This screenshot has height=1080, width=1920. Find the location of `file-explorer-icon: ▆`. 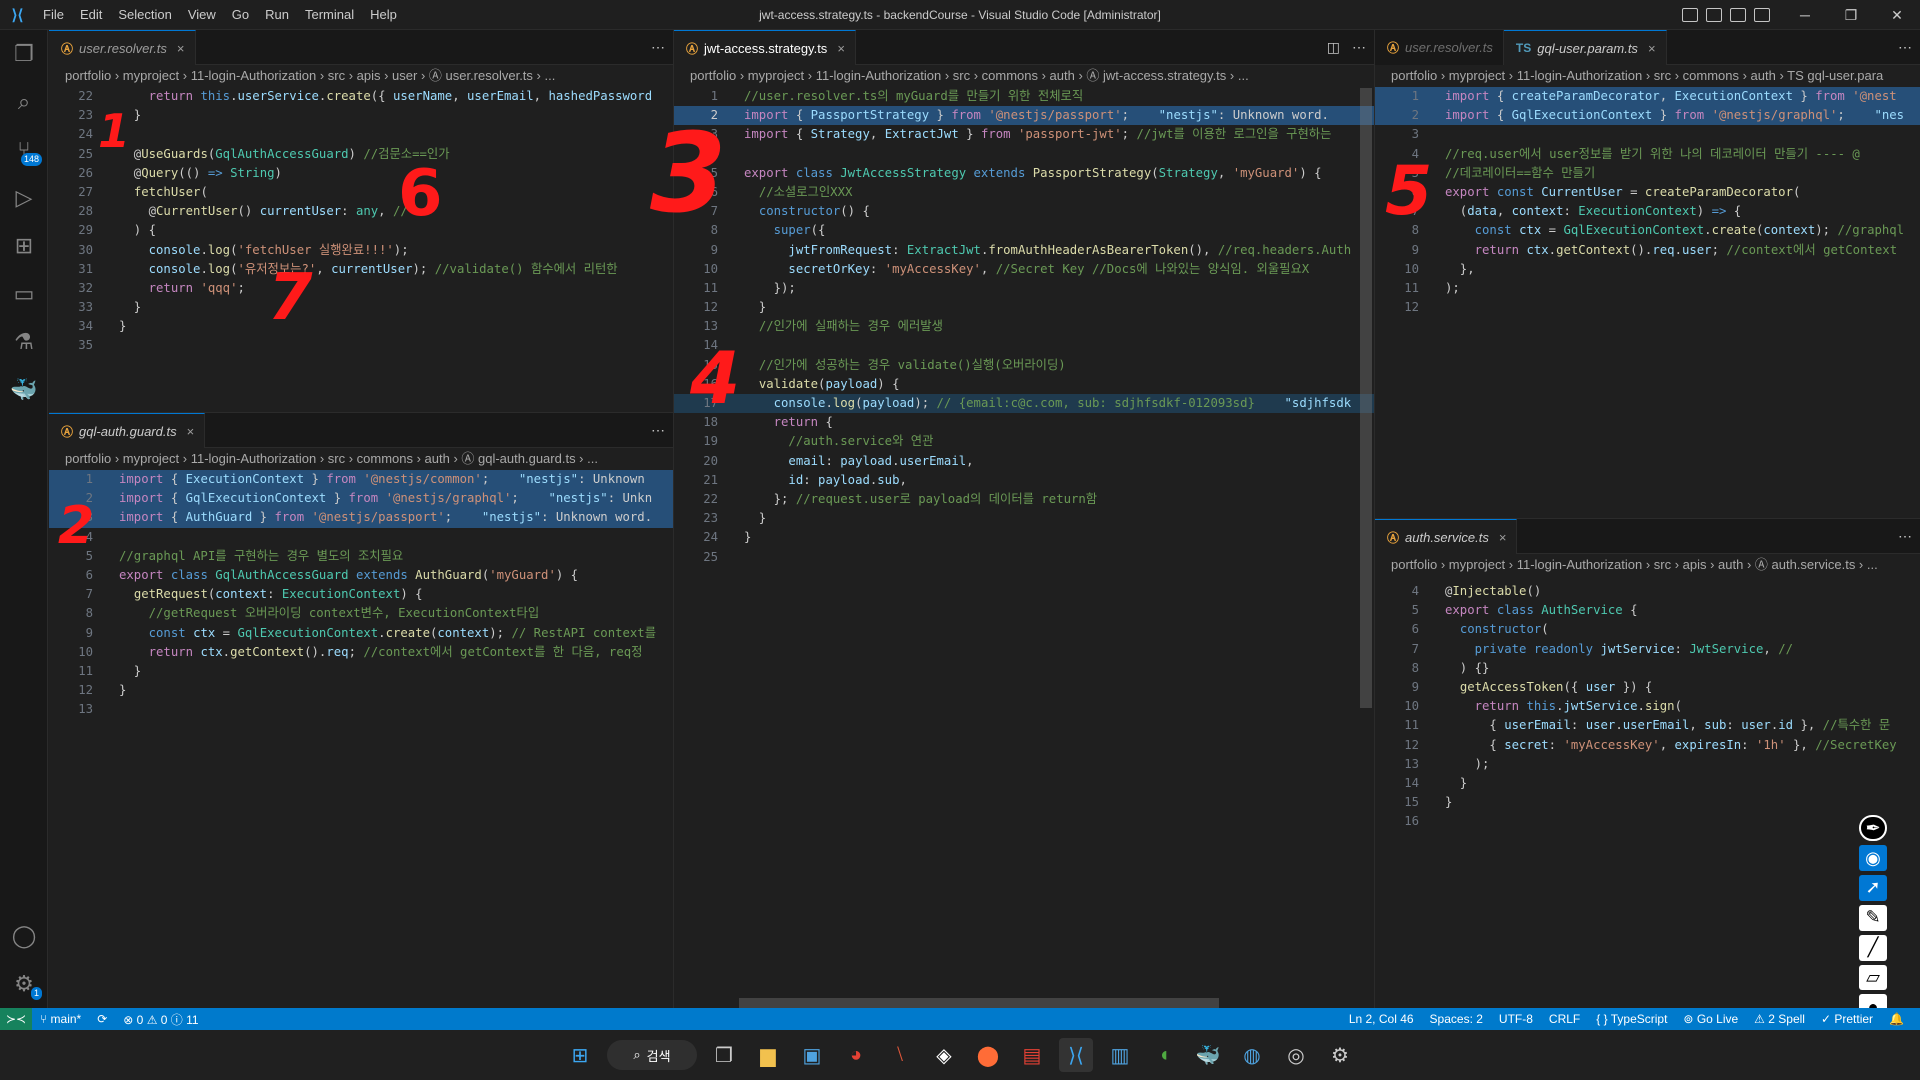

file-explorer-icon: ▆ is located at coordinates (768, 1055).